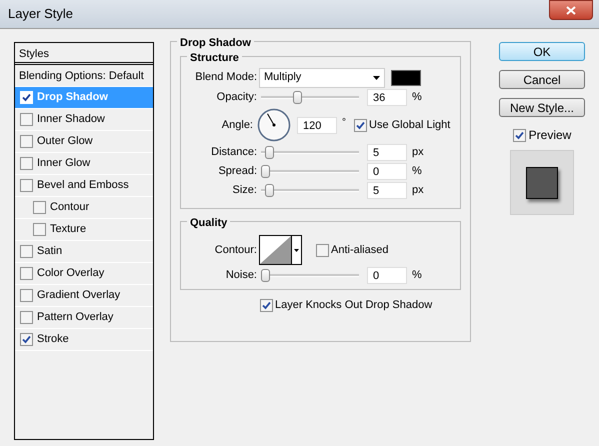 The image size is (599, 446). What do you see at coordinates (234, 152) in the screenshot?
I see `field-label: Distance:` at bounding box center [234, 152].